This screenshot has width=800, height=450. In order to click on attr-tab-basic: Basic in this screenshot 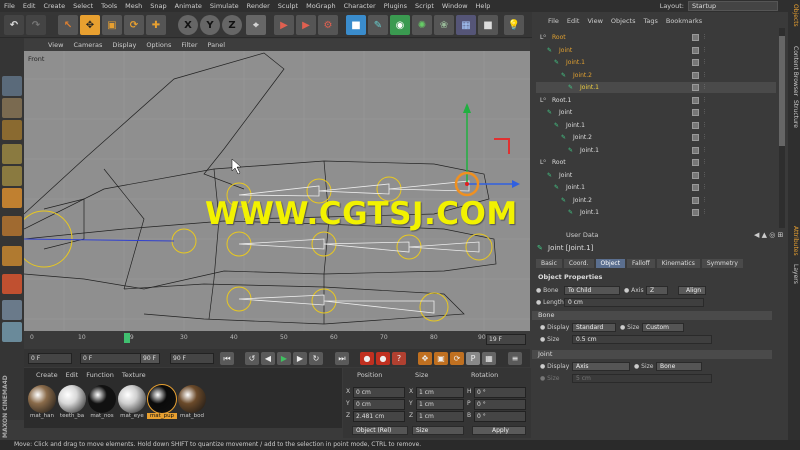, I will do `click(549, 263)`.